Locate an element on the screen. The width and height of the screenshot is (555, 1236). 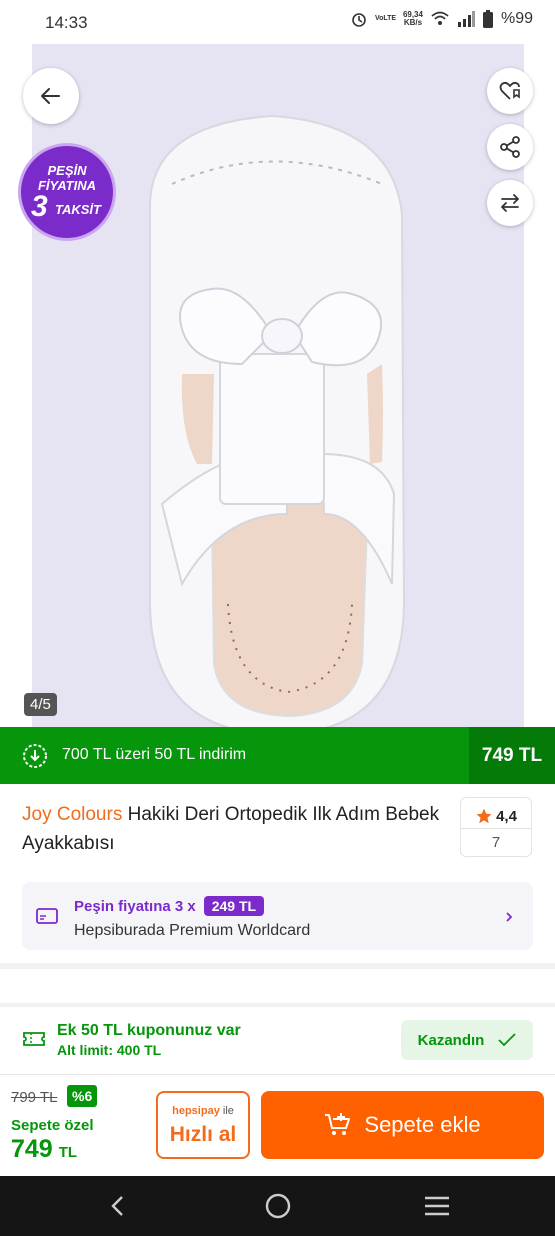
heart-list-icon is located at coordinates (509, 90).